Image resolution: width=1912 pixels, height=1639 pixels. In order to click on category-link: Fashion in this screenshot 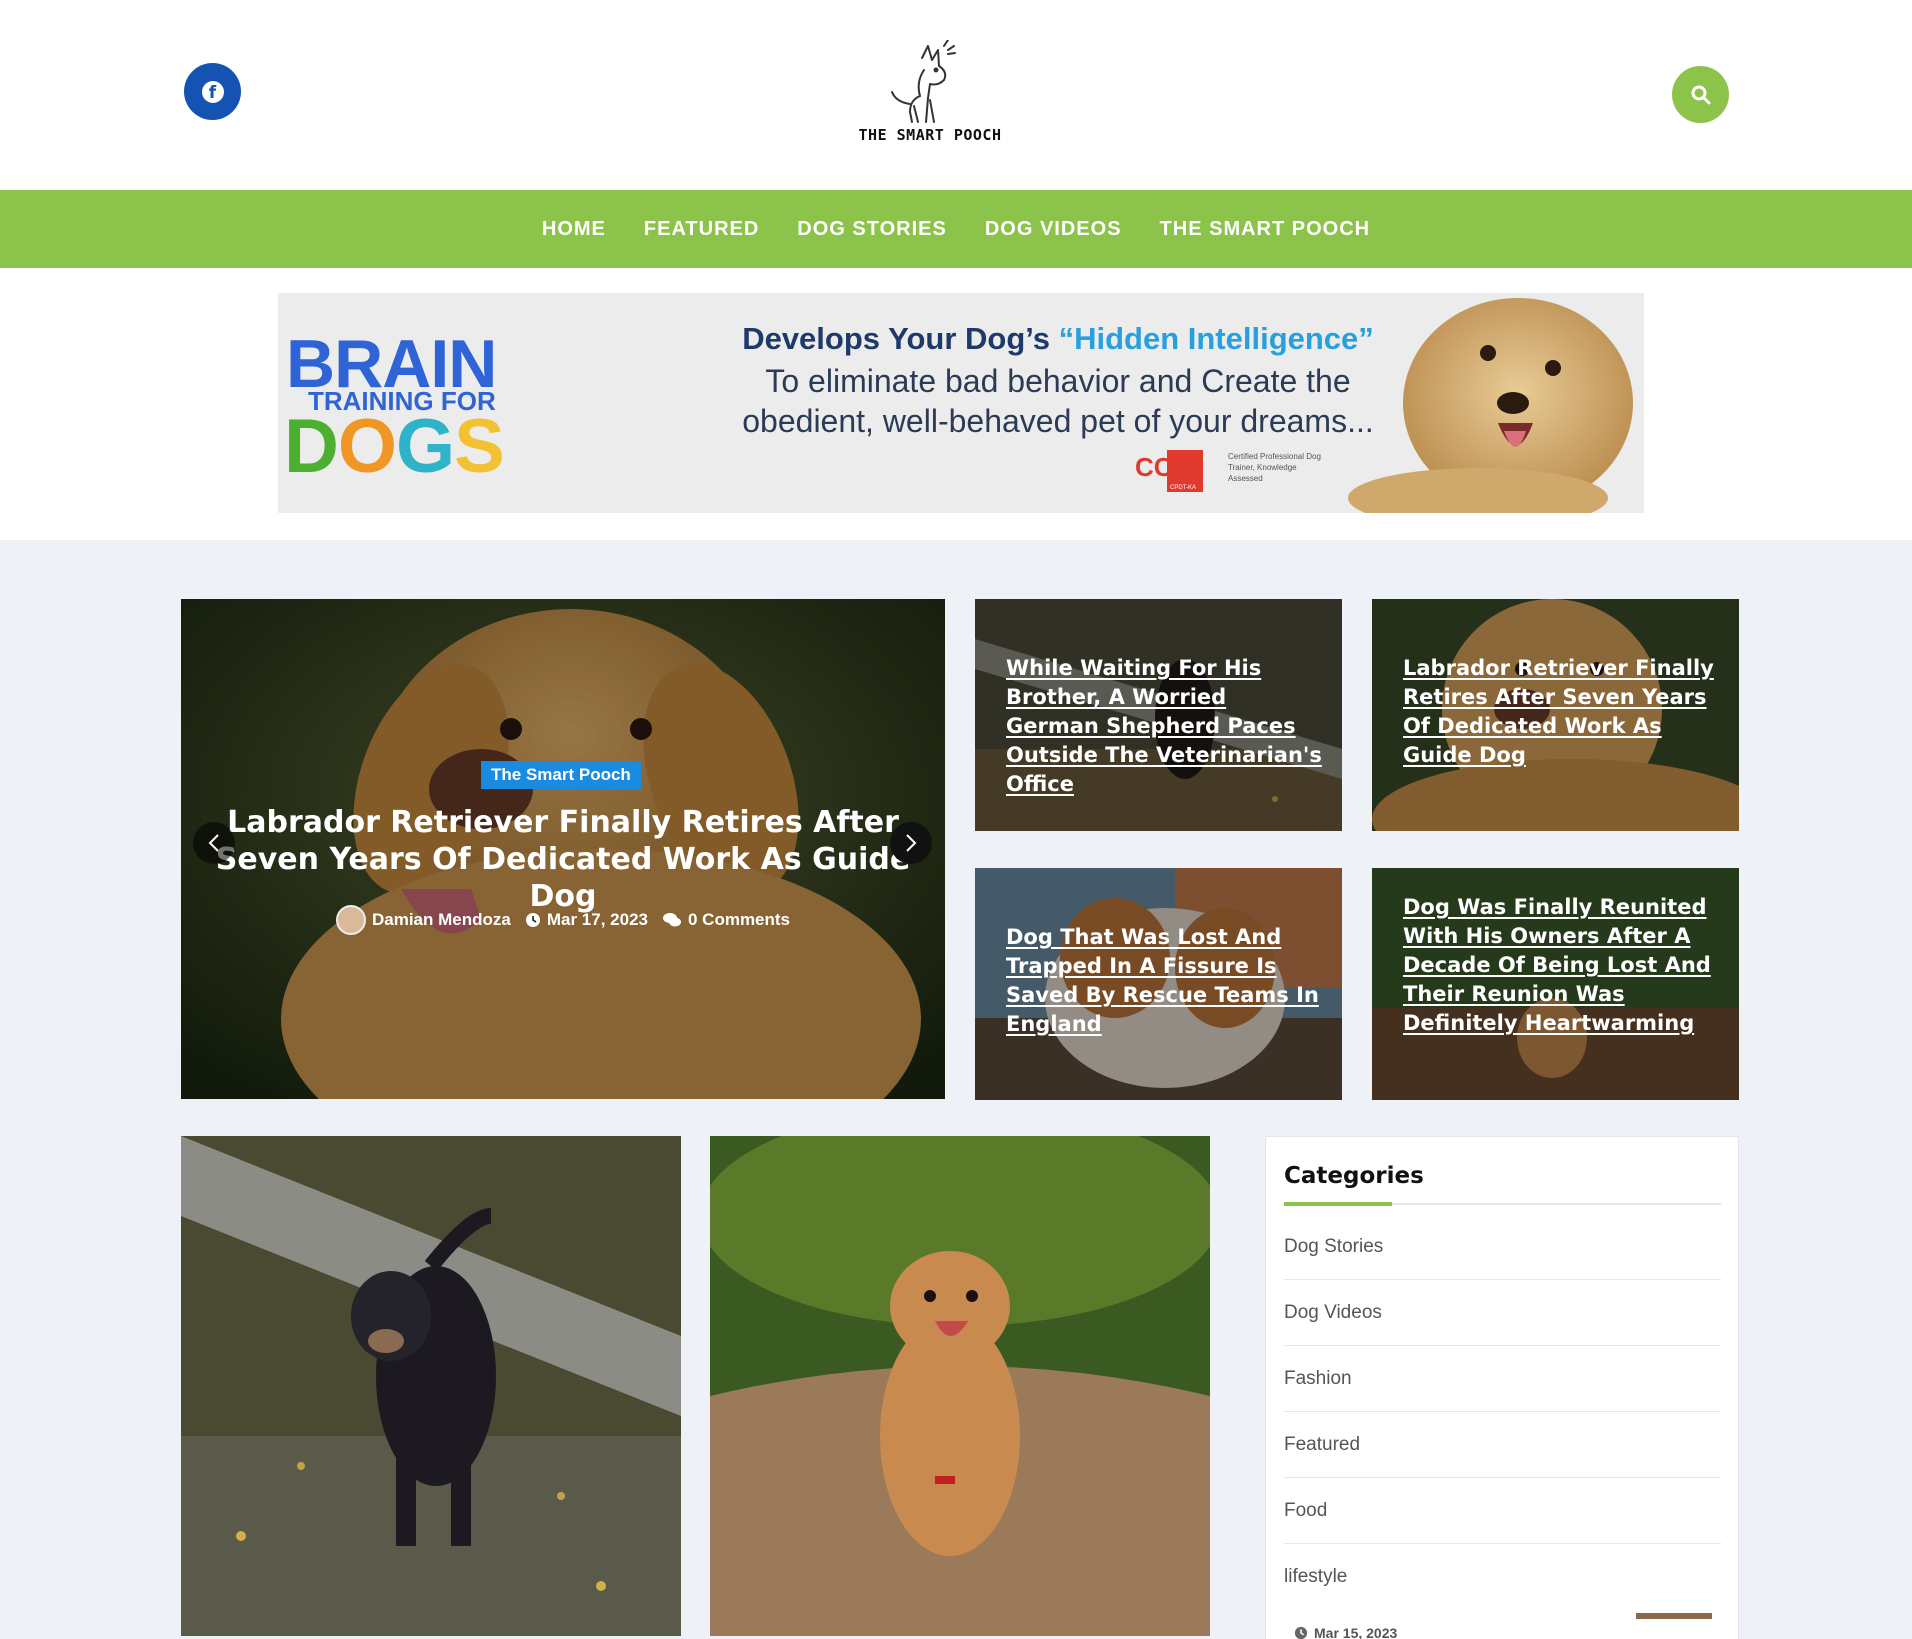, I will do `click(1502, 1379)`.